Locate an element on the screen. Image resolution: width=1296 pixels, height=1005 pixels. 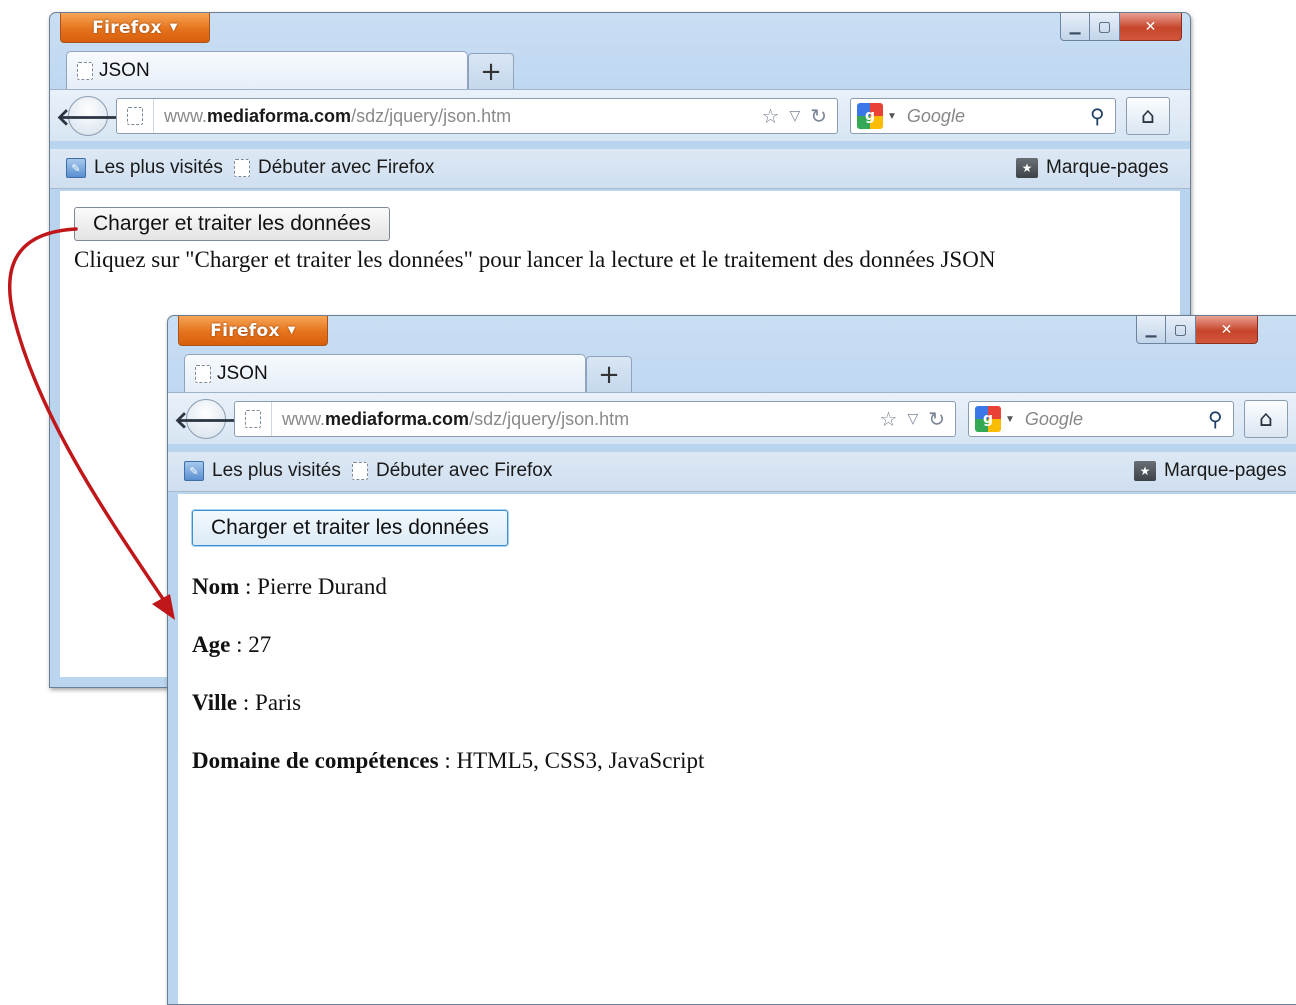
field-ville: Ville : Paris is located at coordinates (247, 702).